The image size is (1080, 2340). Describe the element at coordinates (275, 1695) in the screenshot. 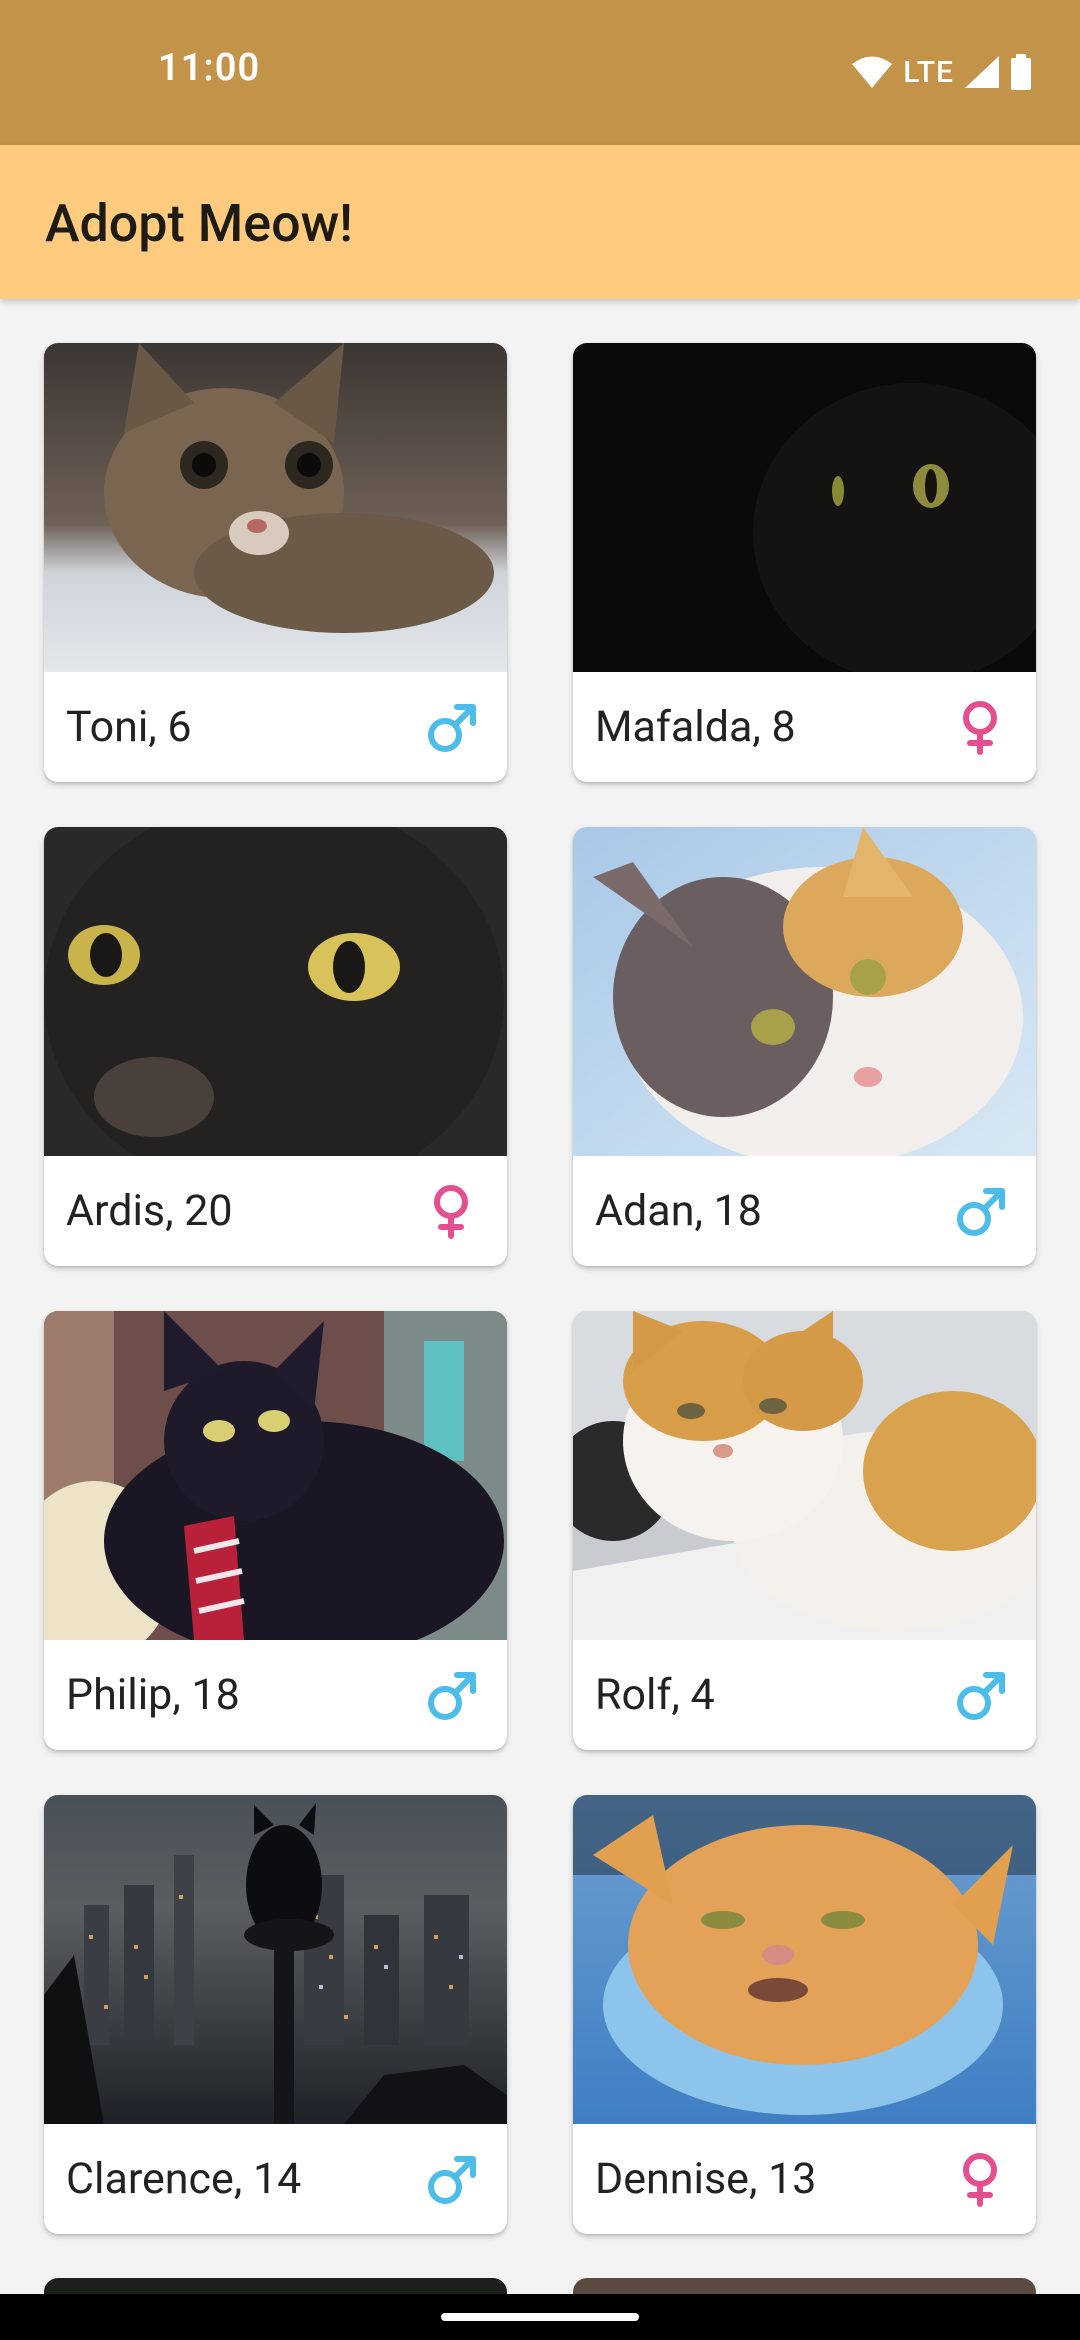

I see `card-footer: Philip, 18` at that location.